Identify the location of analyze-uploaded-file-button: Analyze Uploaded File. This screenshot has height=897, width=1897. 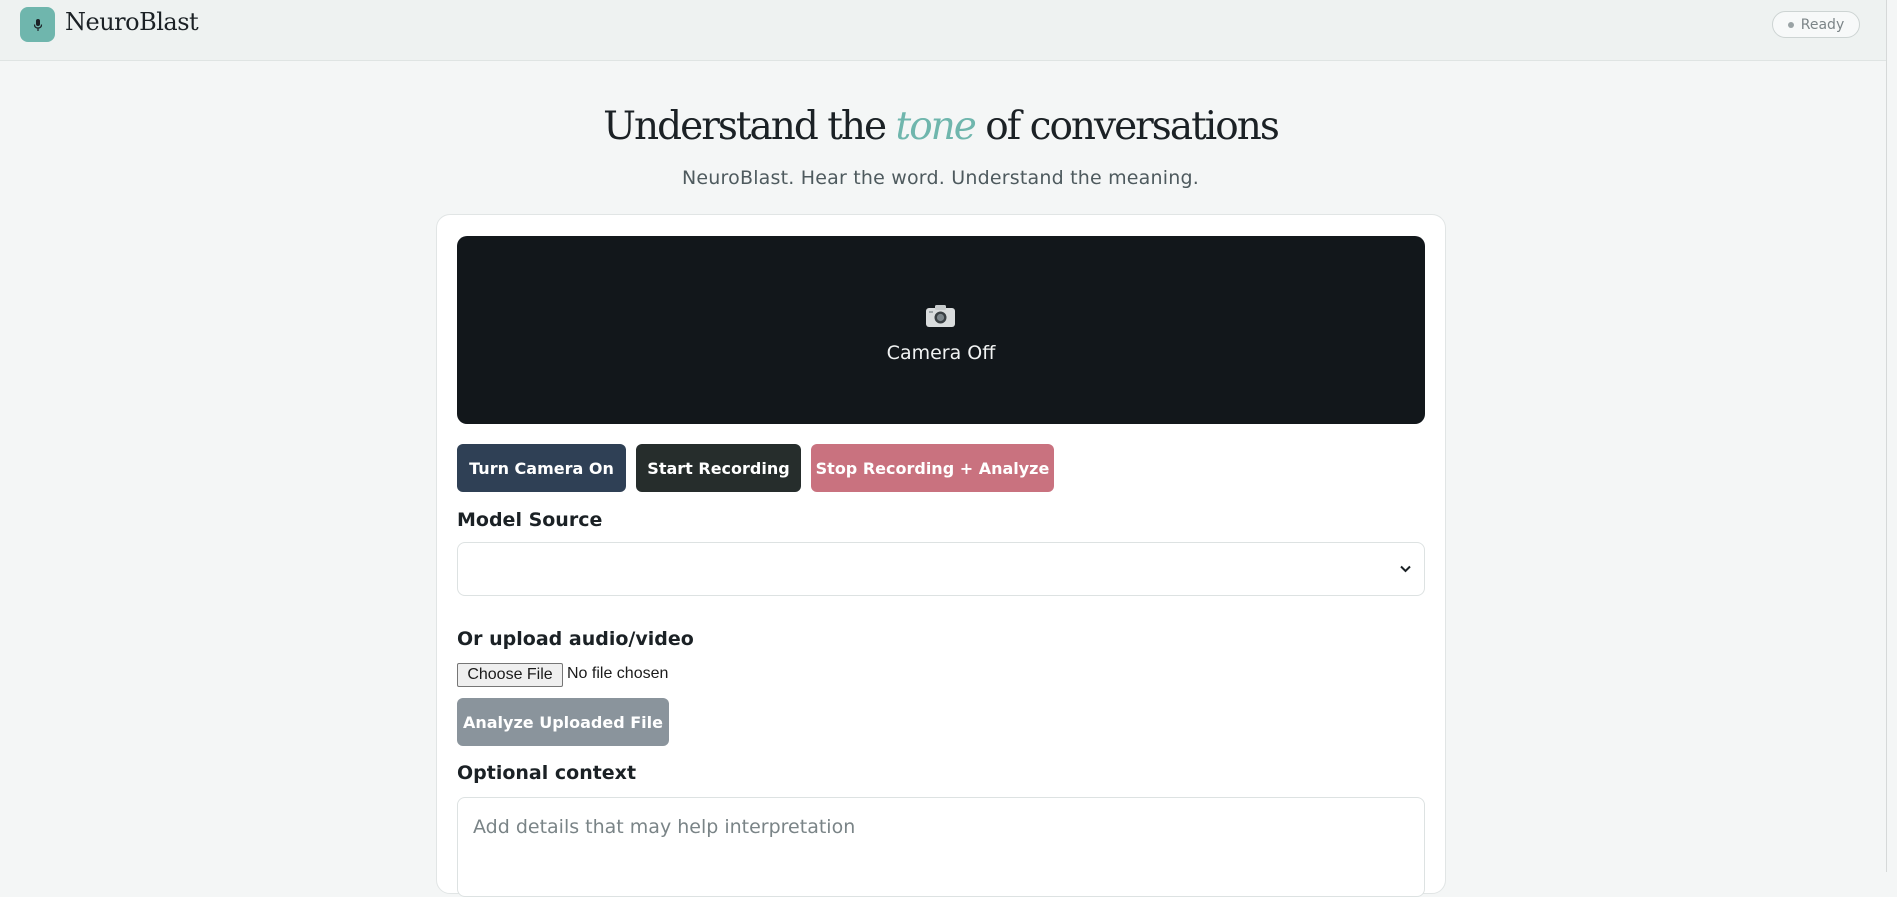
(563, 722).